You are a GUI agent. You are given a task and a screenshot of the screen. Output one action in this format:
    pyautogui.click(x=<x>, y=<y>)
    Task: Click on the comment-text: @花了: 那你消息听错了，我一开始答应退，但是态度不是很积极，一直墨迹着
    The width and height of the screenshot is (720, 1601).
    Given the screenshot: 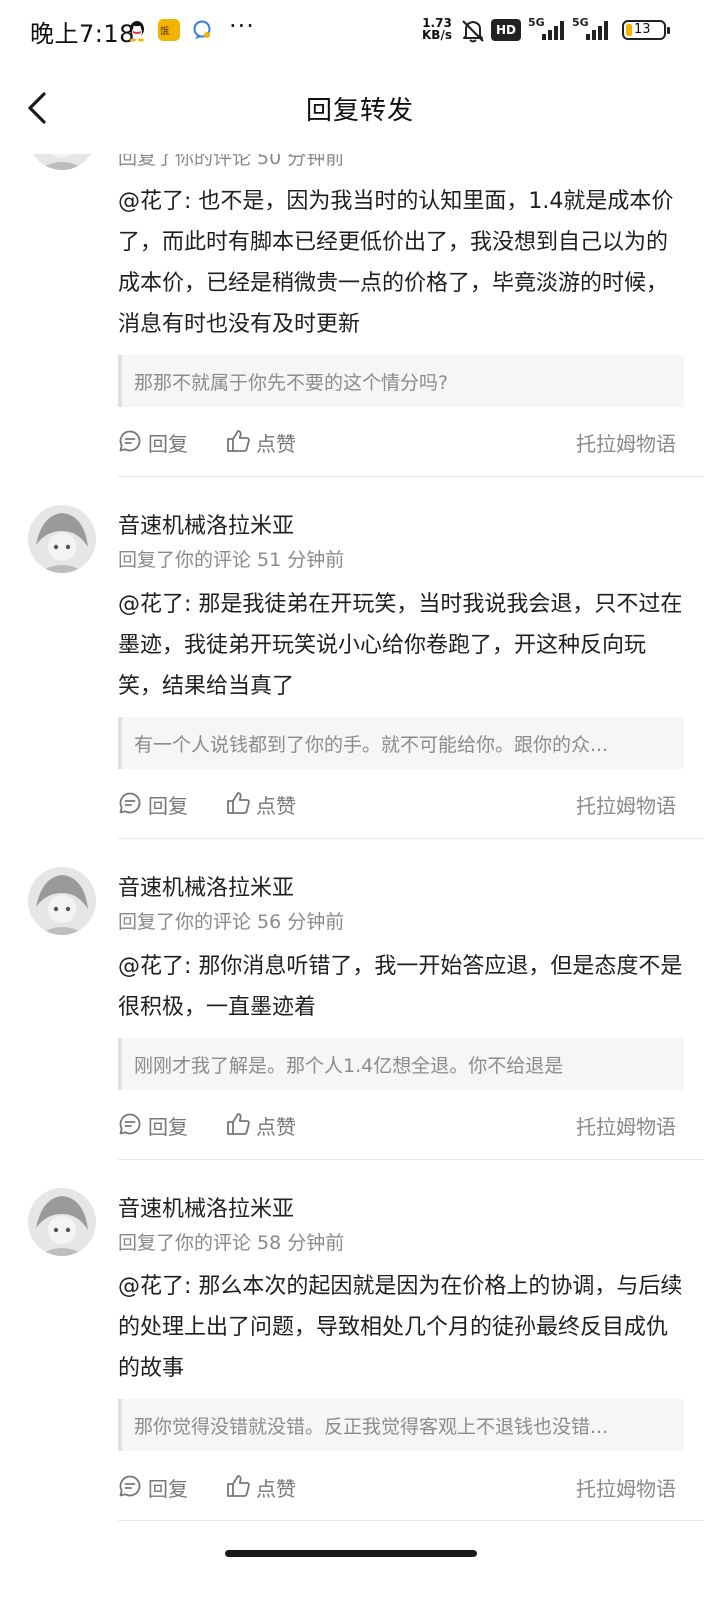 What is the action you would take?
    pyautogui.click(x=400, y=987)
    